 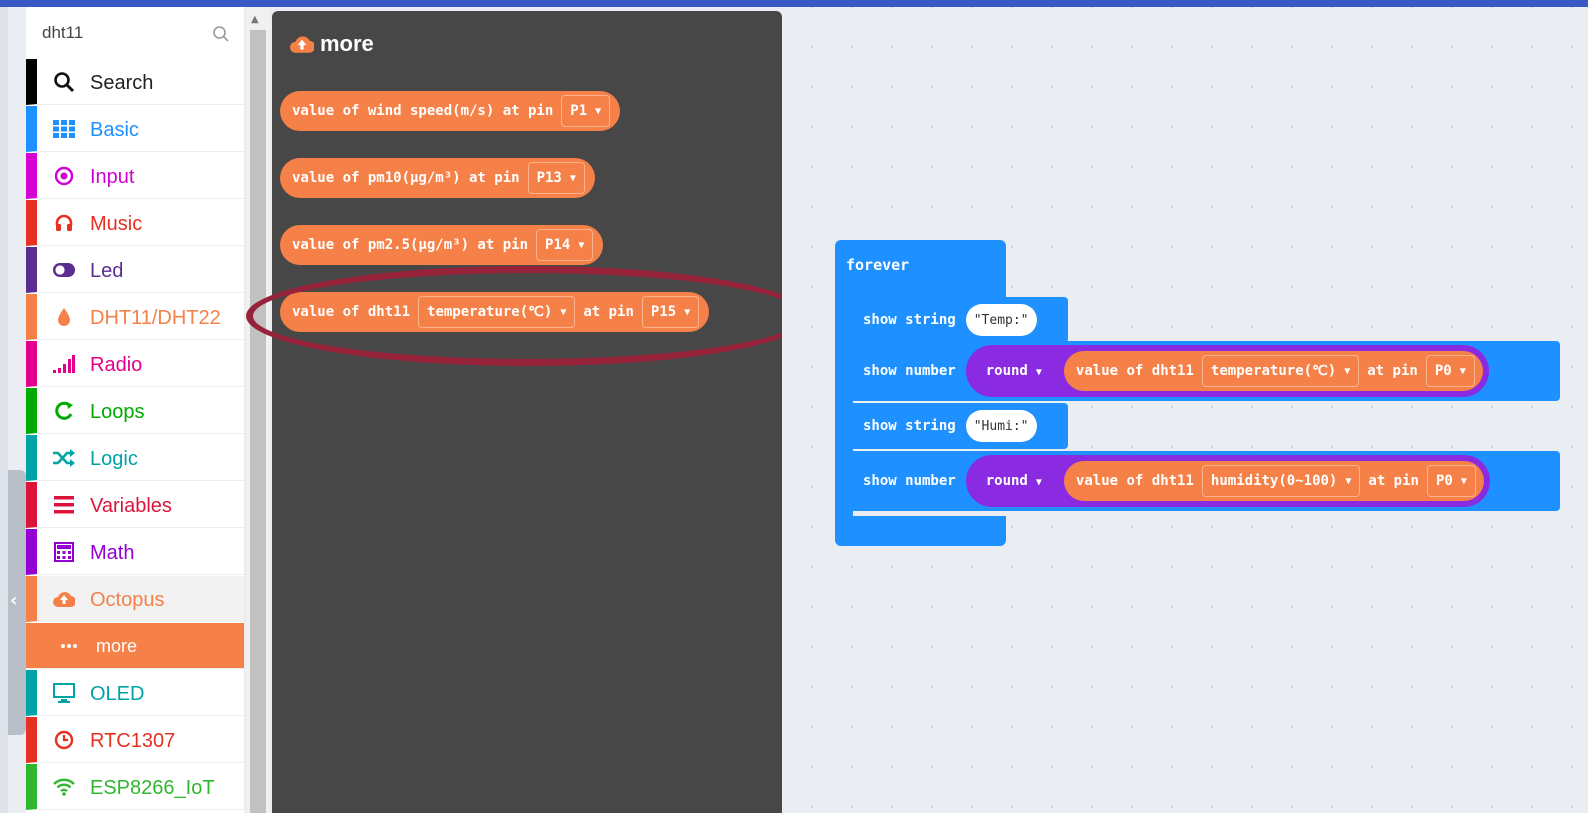 I want to click on category-esp8266-iot: ESP8266_IoT, so click(x=135, y=787).